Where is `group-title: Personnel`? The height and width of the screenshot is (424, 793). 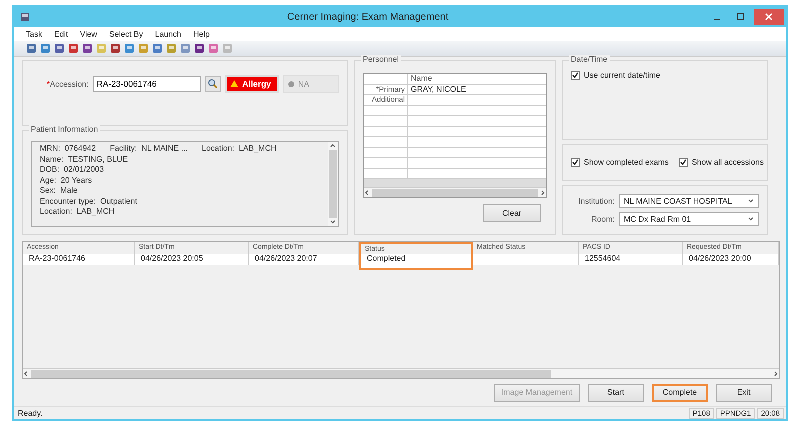
group-title: Personnel is located at coordinates (381, 59).